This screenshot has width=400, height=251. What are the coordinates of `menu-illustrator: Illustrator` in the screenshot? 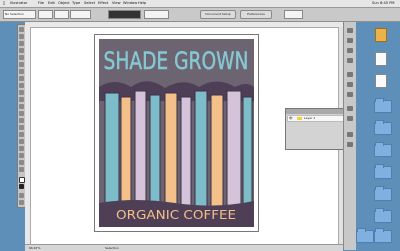 It's located at (18, 3).